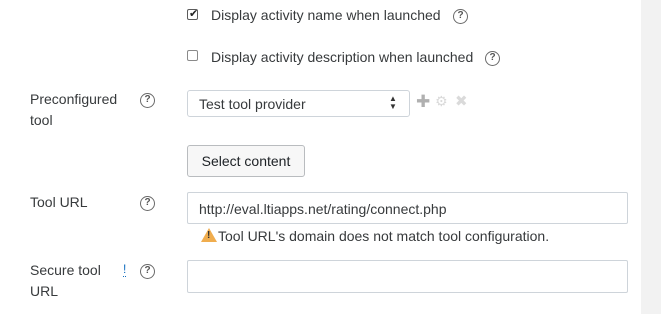  What do you see at coordinates (423, 102) in the screenshot?
I see `plus-icon: ✚` at bounding box center [423, 102].